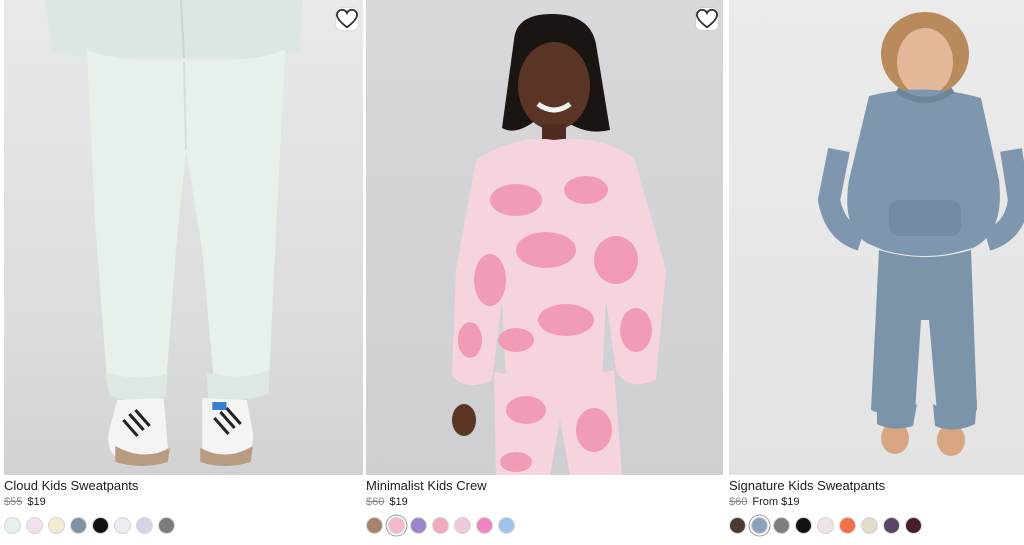  What do you see at coordinates (71, 486) in the screenshot?
I see `product-title: Cloud Kids Sweatpants` at bounding box center [71, 486].